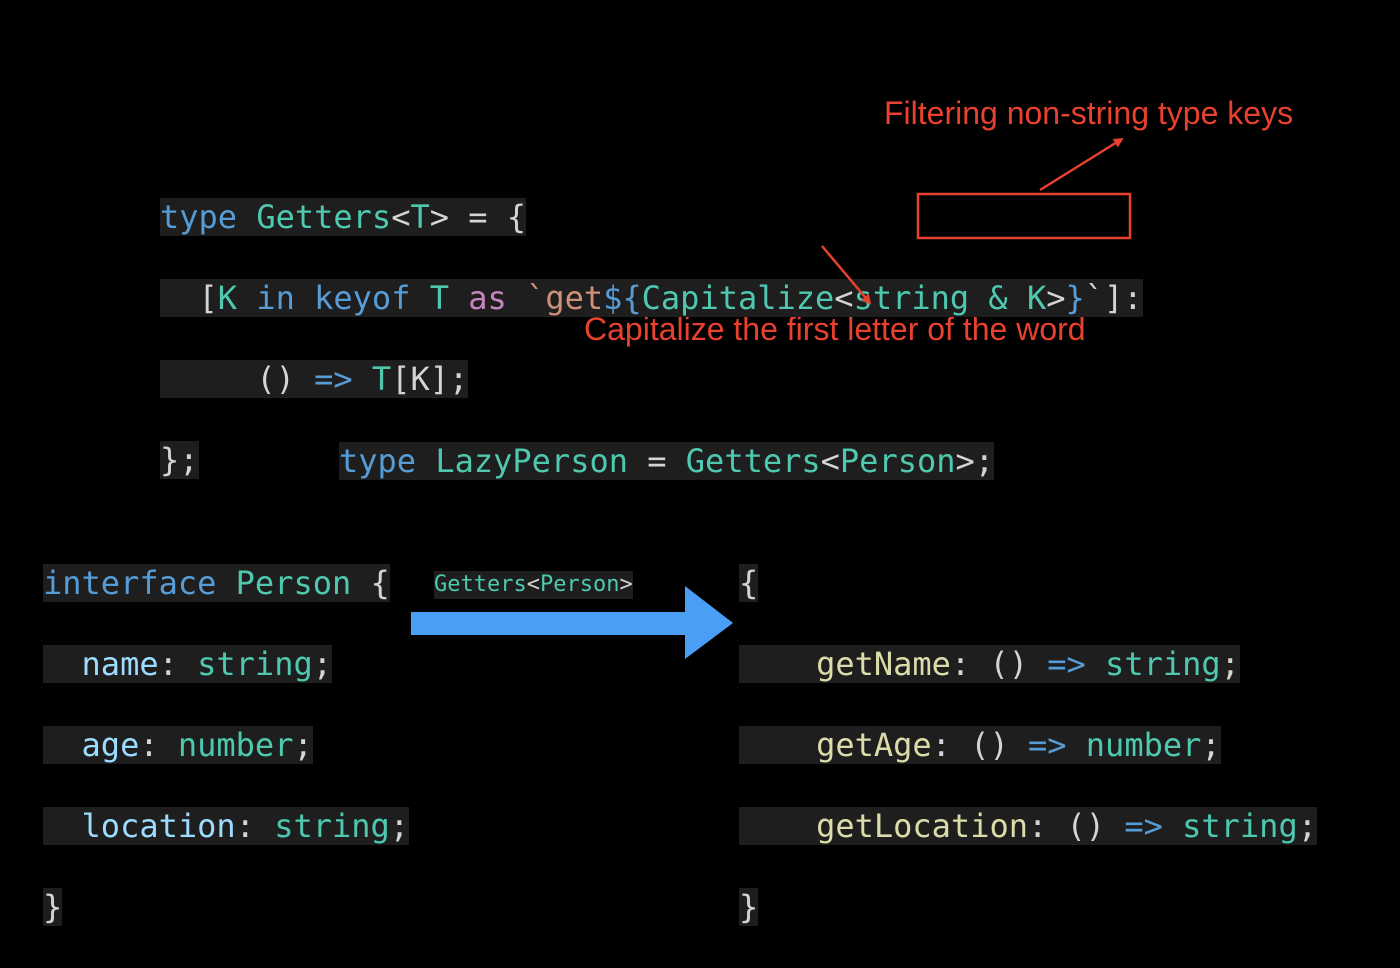  Describe the element at coordinates (572, 622) in the screenshot. I see `transform-arrow` at that location.